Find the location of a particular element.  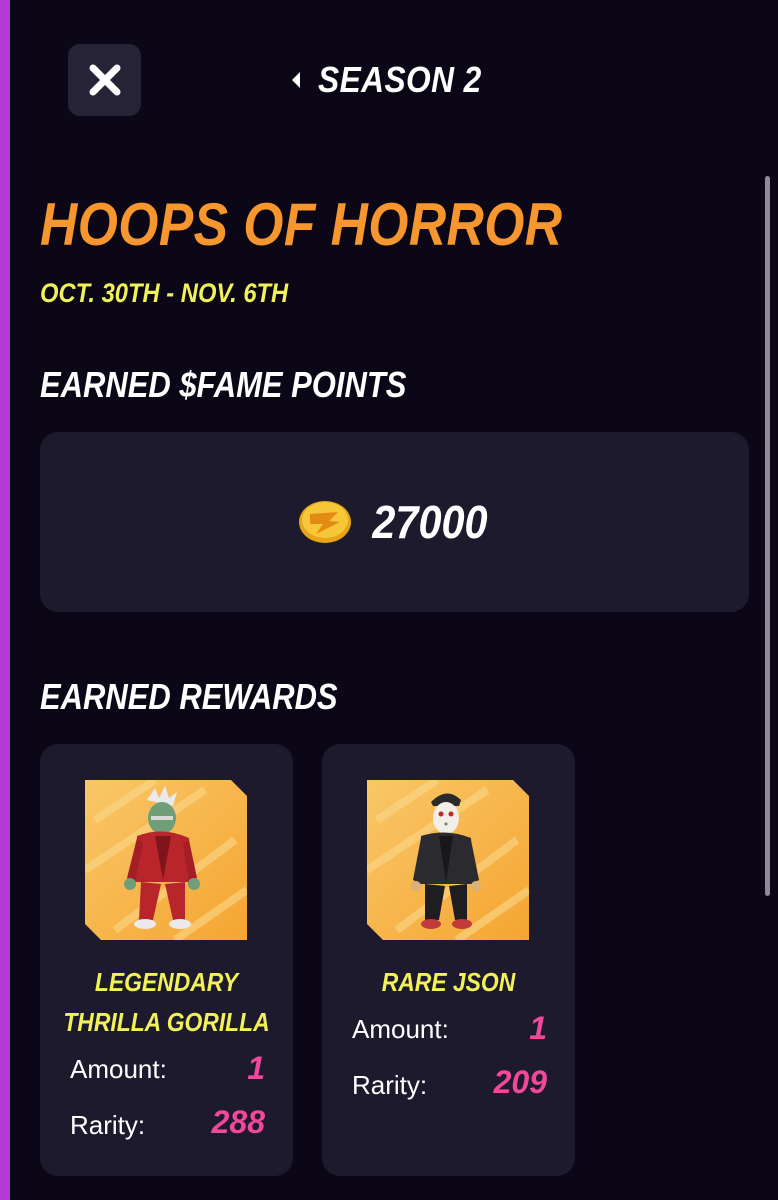

caret-left-icon is located at coordinates (296, 80).